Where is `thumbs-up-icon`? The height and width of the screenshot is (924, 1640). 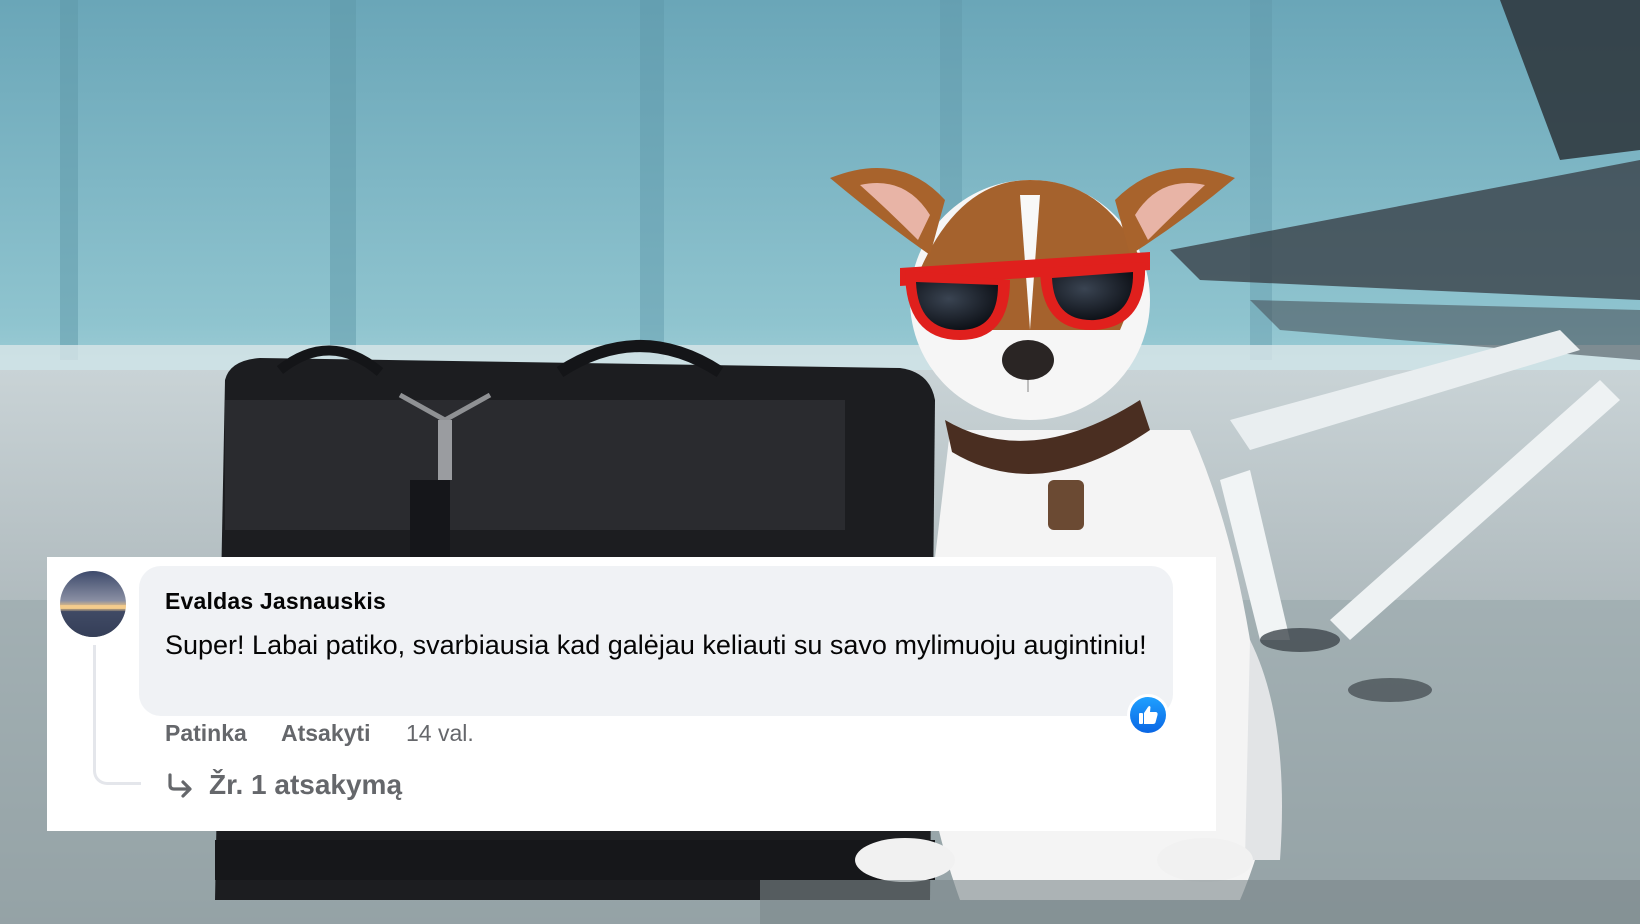 thumbs-up-icon is located at coordinates (1148, 715).